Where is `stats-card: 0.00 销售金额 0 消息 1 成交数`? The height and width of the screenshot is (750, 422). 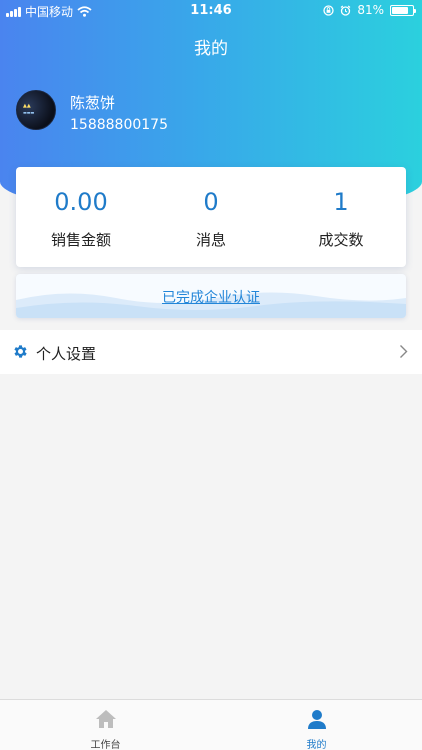
stats-card: 0.00 销售金额 0 消息 1 成交数 is located at coordinates (211, 217).